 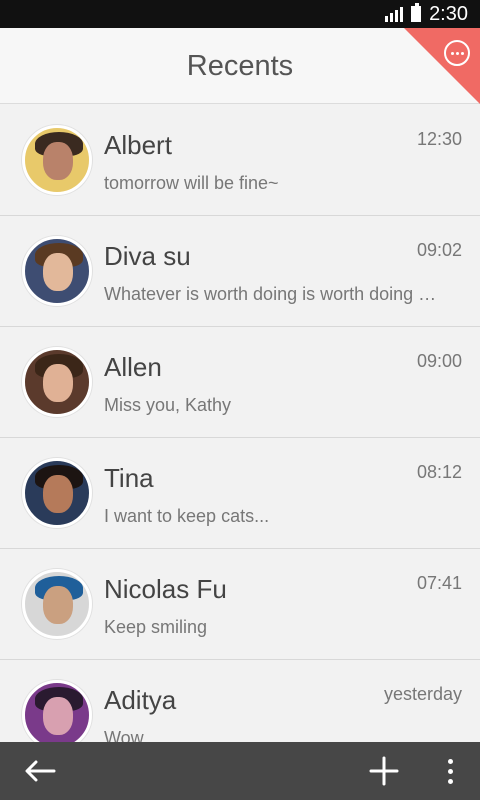 I want to click on status-icons: 2:30, so click(x=426, y=14).